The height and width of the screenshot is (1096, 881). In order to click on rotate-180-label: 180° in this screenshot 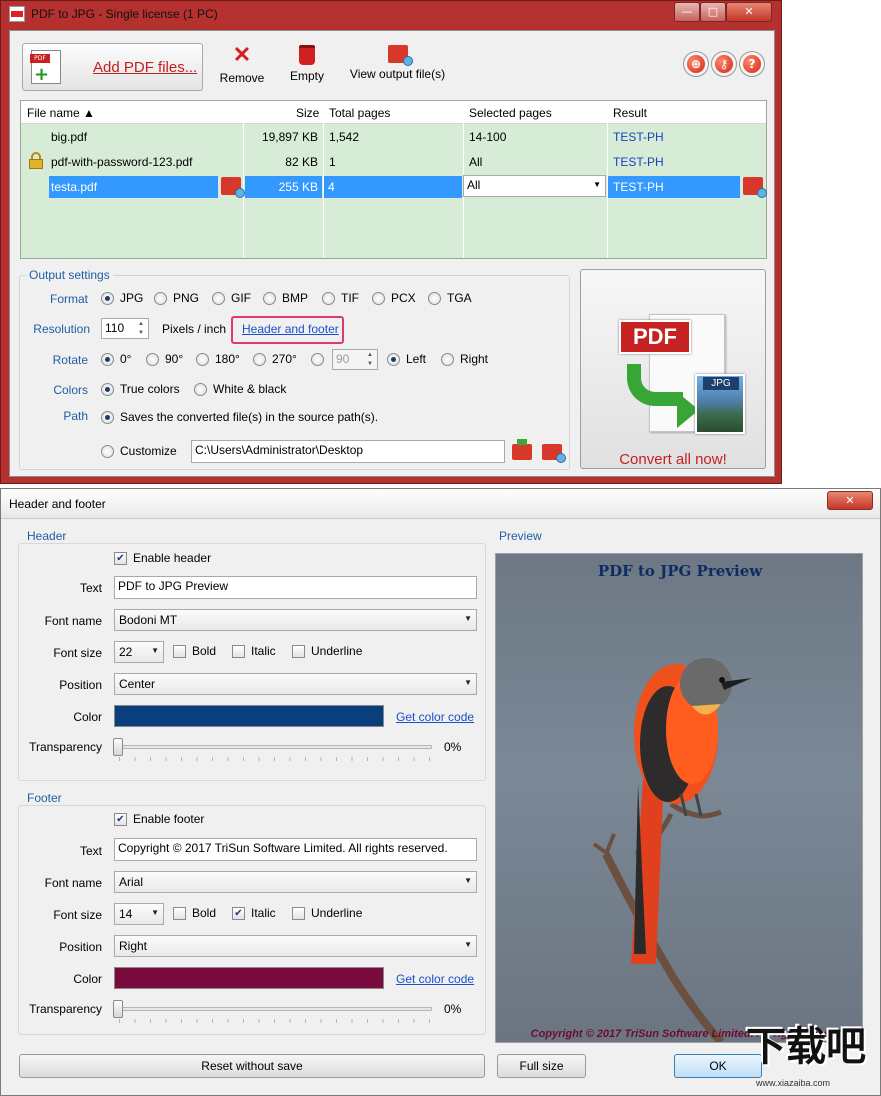, I will do `click(227, 359)`.